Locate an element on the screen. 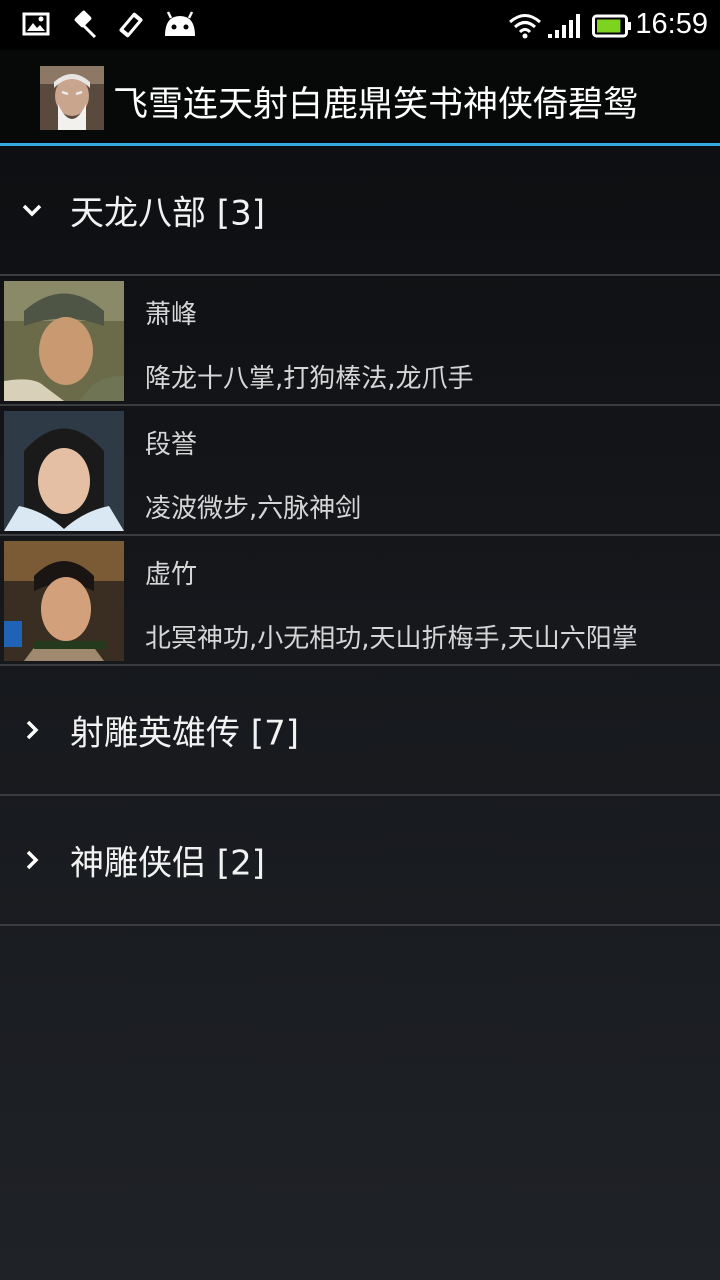 This screenshot has height=1280, width=720. app-title: 飞雪连天射白鹿鼎笑书神侠倚碧鸳 is located at coordinates (376, 105).